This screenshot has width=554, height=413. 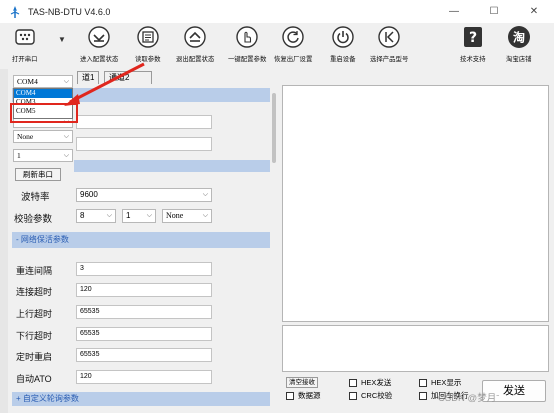 I want to click on hex-send-checkbox: HEX发送, so click(x=370, y=382).